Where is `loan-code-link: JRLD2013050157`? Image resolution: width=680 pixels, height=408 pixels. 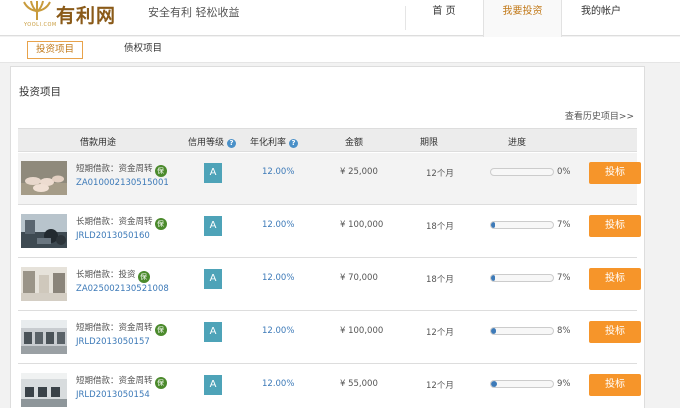 loan-code-link: JRLD2013050157 is located at coordinates (113, 342).